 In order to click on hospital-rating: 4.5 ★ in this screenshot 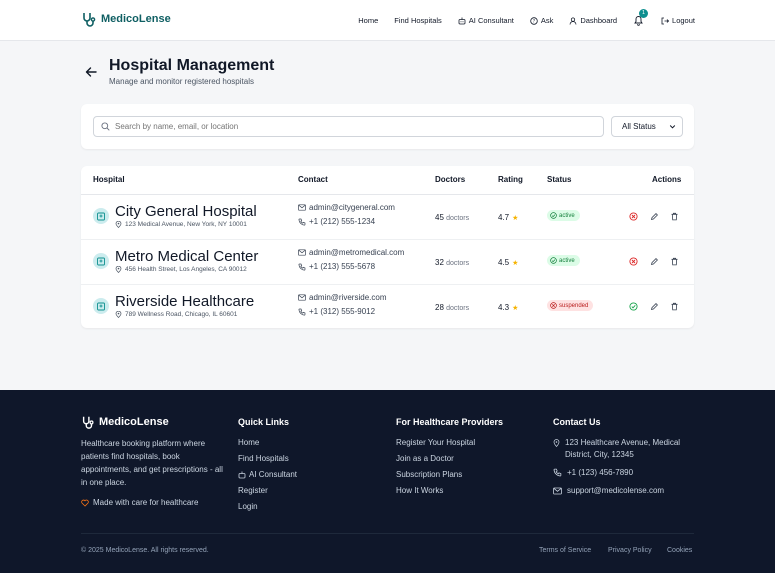, I will do `click(508, 262)`.